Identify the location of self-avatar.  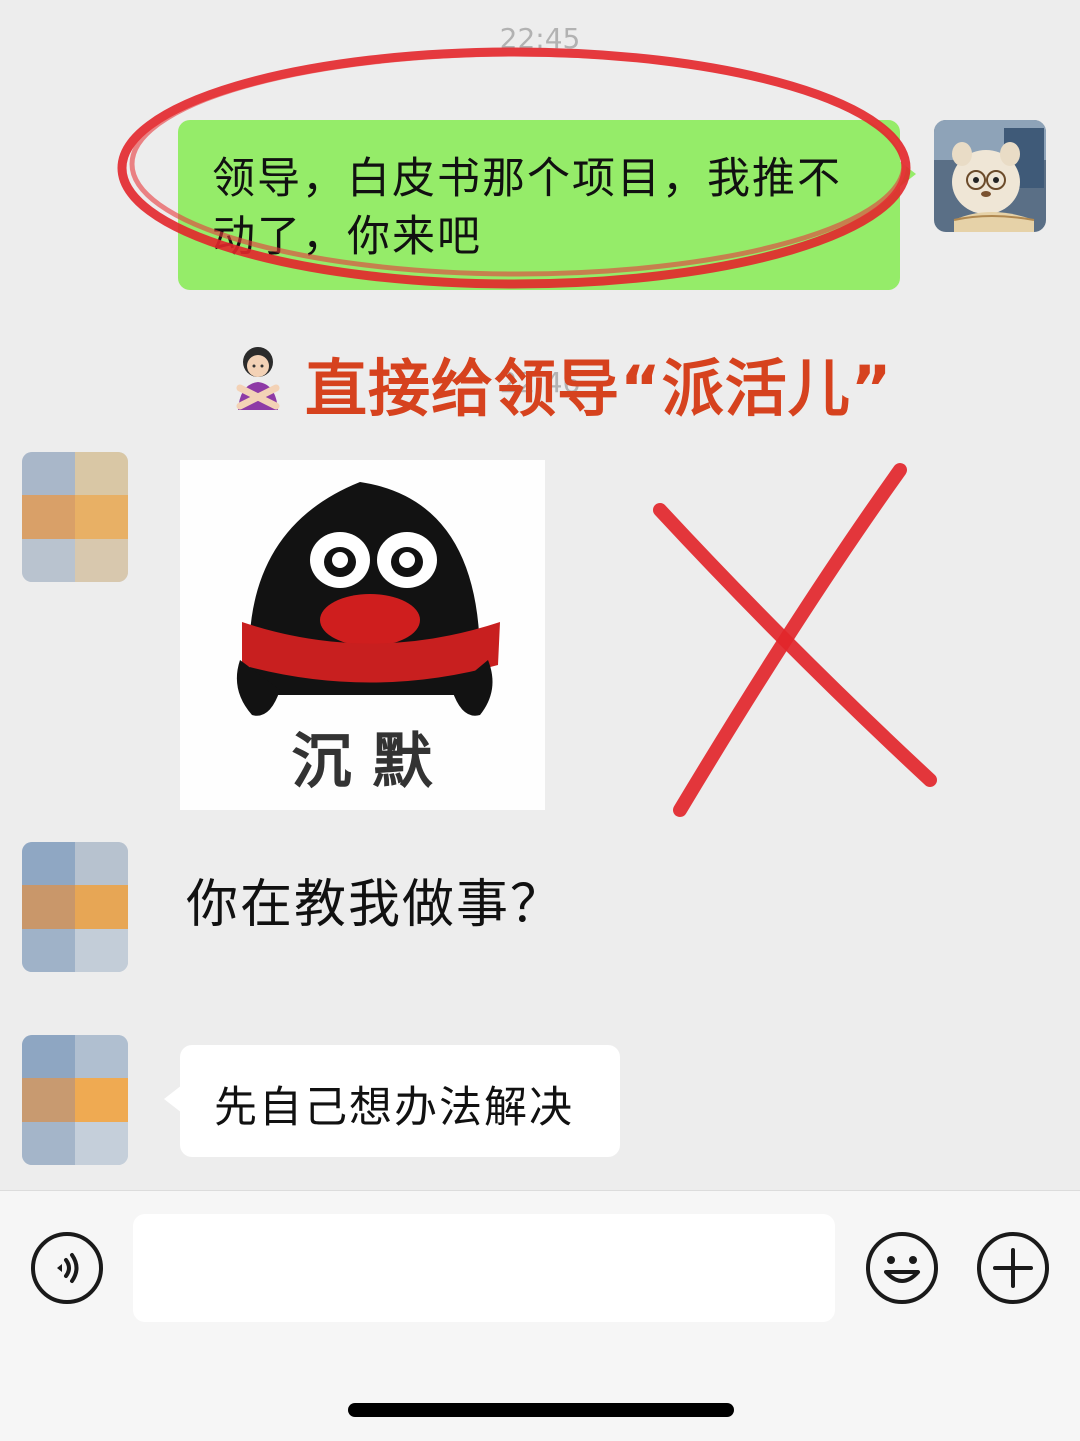
(990, 176).